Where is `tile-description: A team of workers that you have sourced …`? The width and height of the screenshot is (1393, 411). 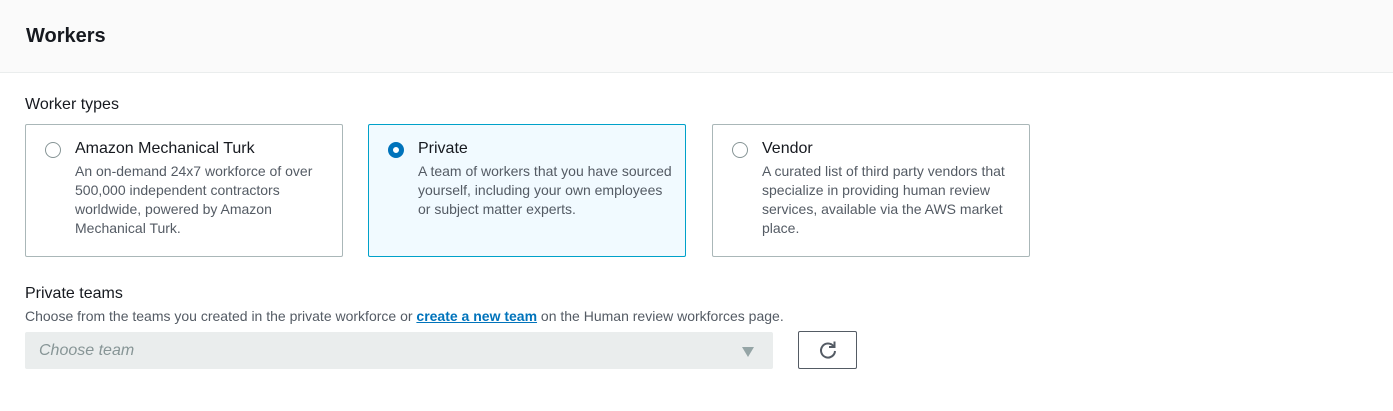
tile-description: A team of workers that you have sourced … is located at coordinates (545, 190).